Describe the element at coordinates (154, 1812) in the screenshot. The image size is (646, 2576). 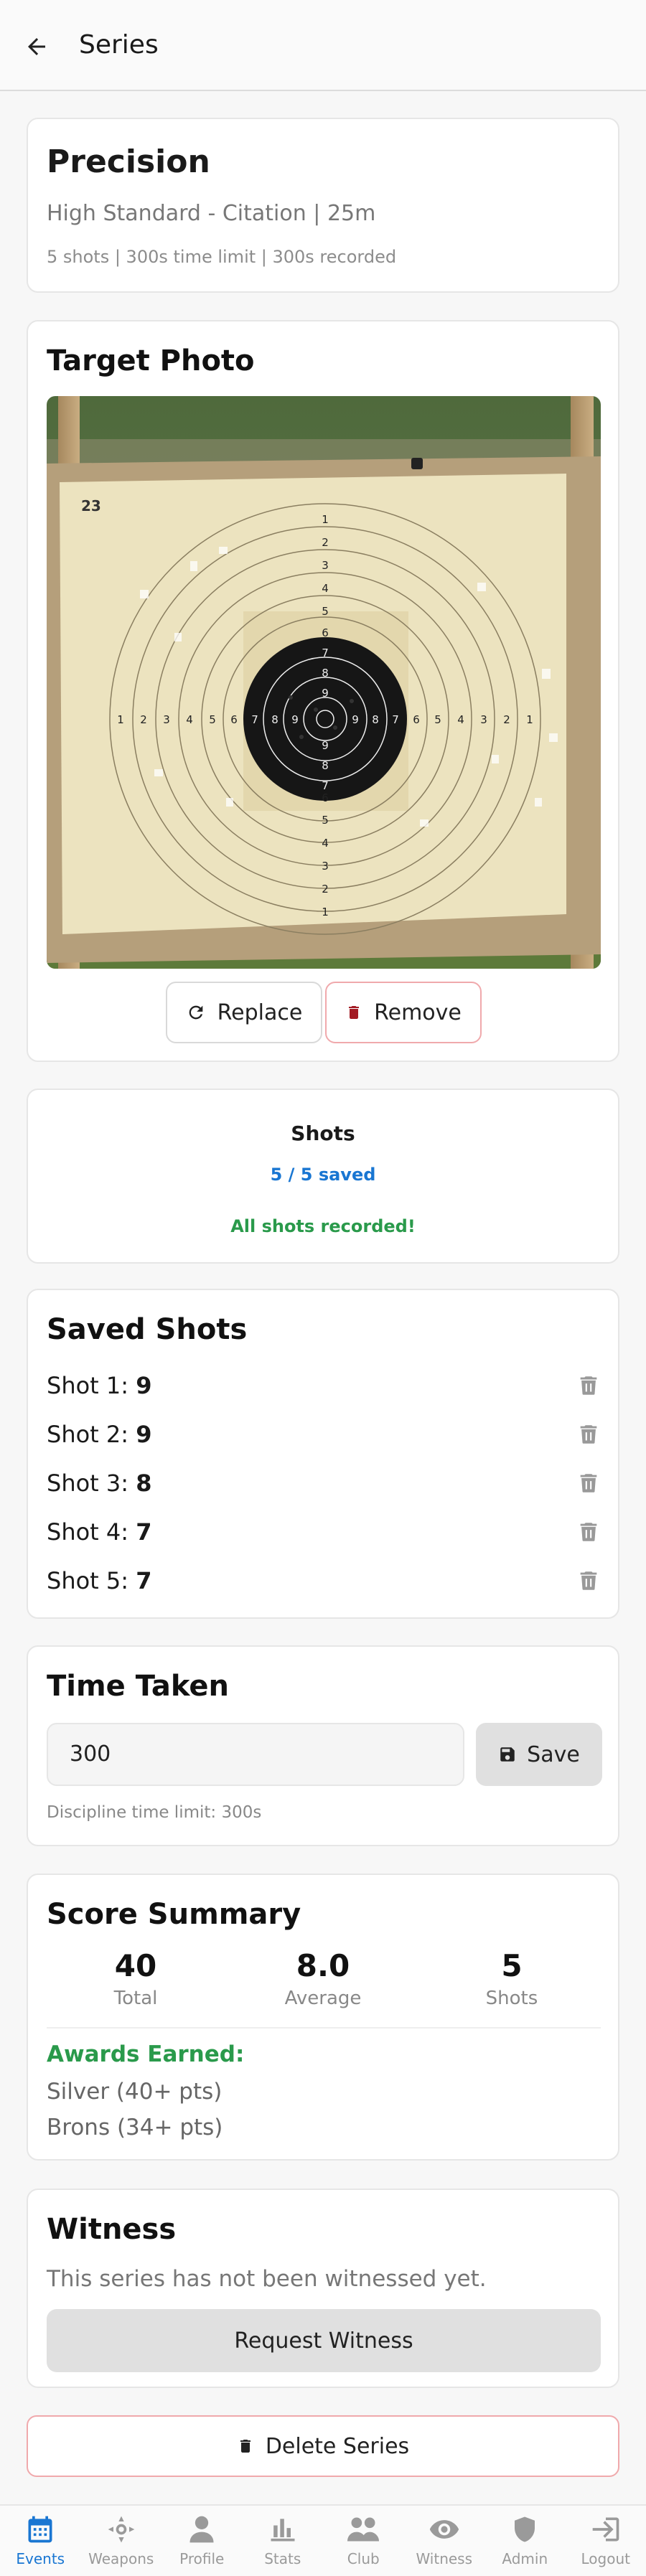
I see `time-limit-hint: Discipline time limit: 300s` at that location.